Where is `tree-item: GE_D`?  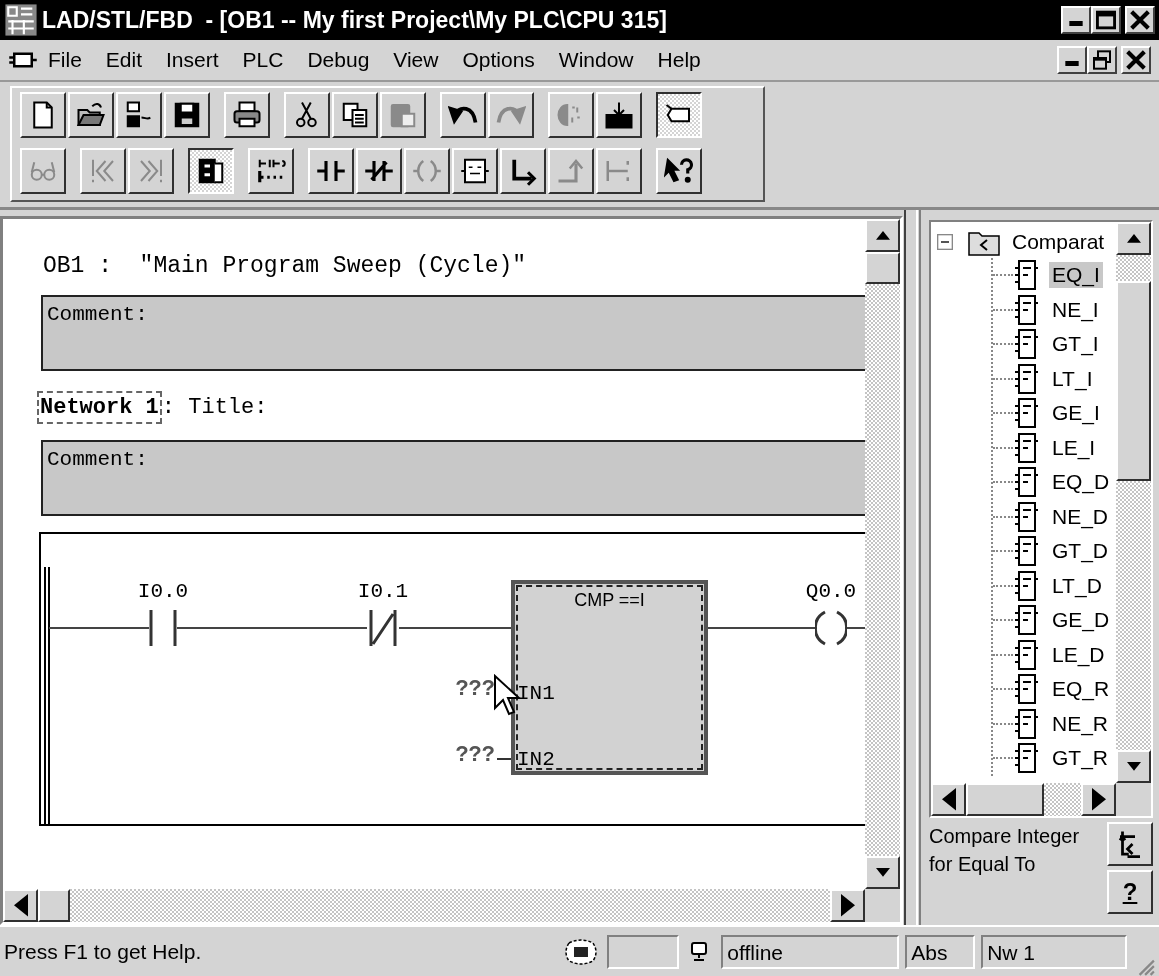
tree-item: GE_D is located at coordinates (1081, 620).